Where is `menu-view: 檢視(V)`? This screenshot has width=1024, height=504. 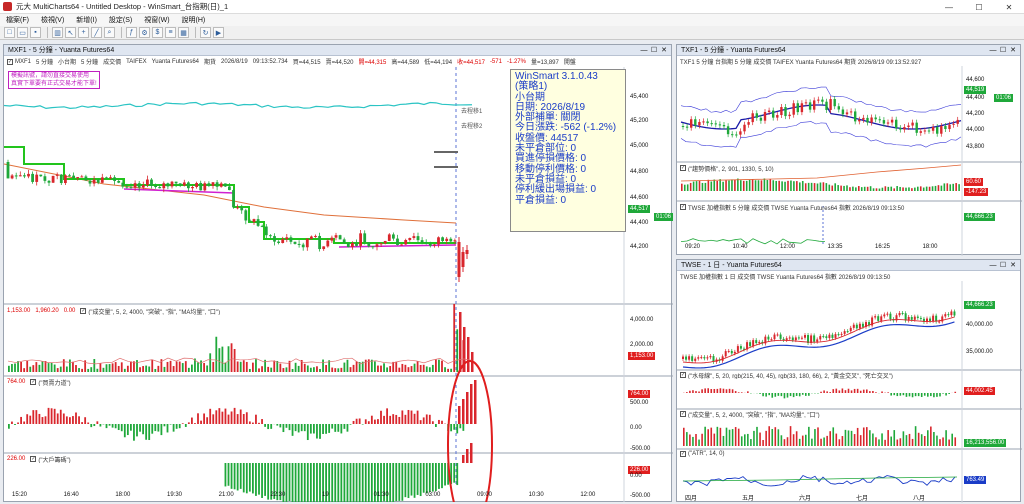
menu-view: 檢視(V) is located at coordinates (52, 20).